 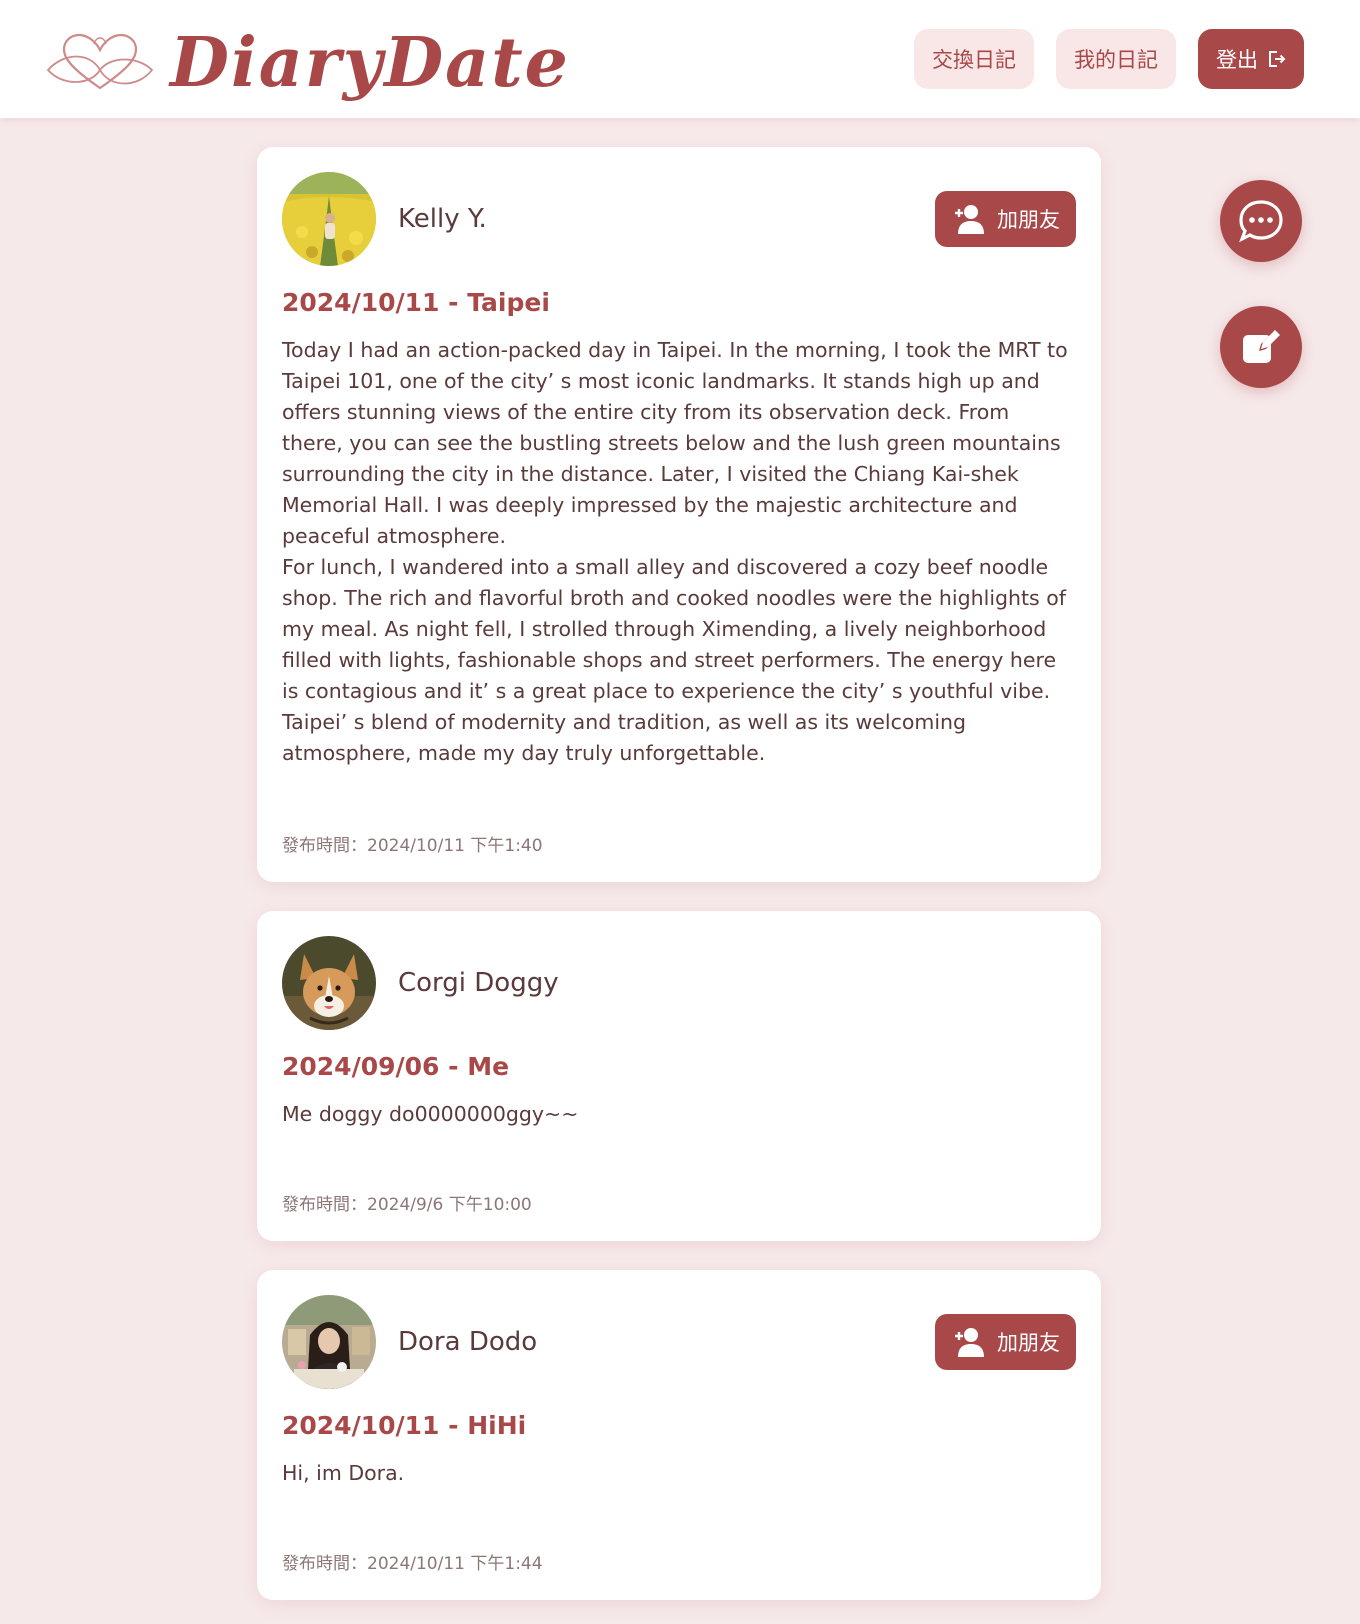 What do you see at coordinates (407, 1205) in the screenshot?
I see `publish-time: 發布時間：2024/9/6 下午10:00` at bounding box center [407, 1205].